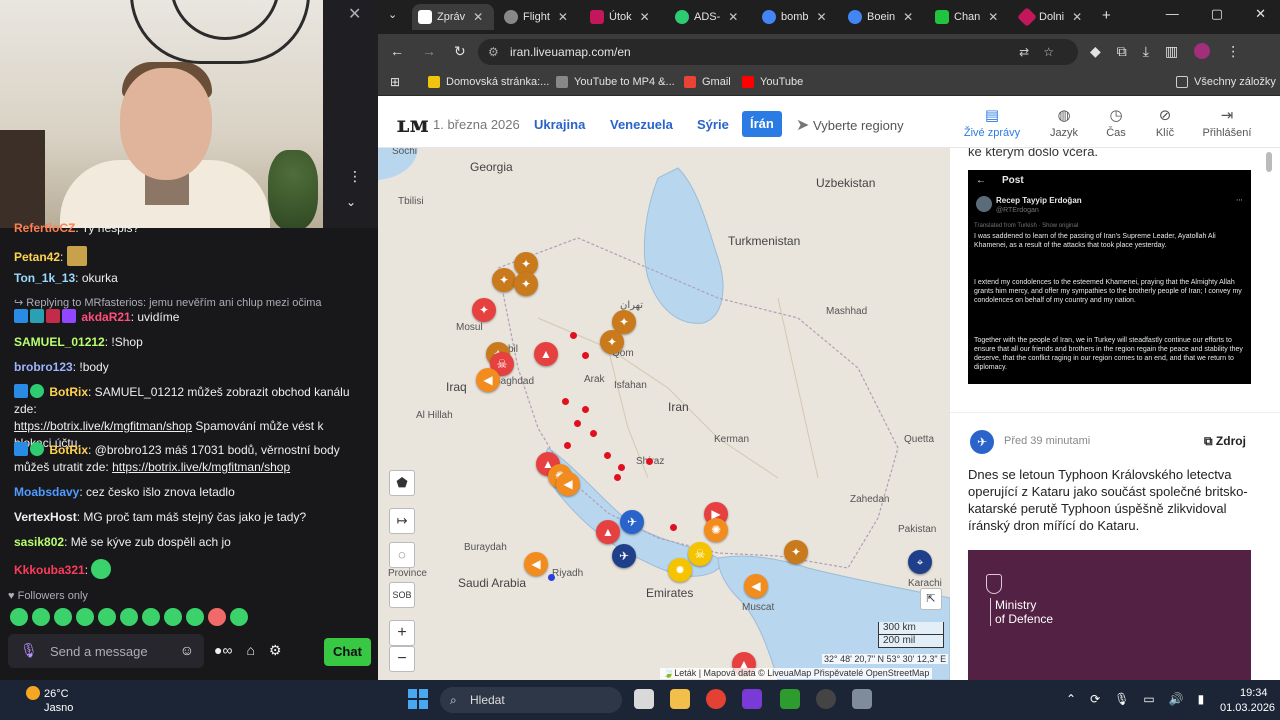 Image resolution: width=1280 pixels, height=720 pixels. Describe the element at coordinates (790, 699) in the screenshot. I see `xbox-icon` at that location.